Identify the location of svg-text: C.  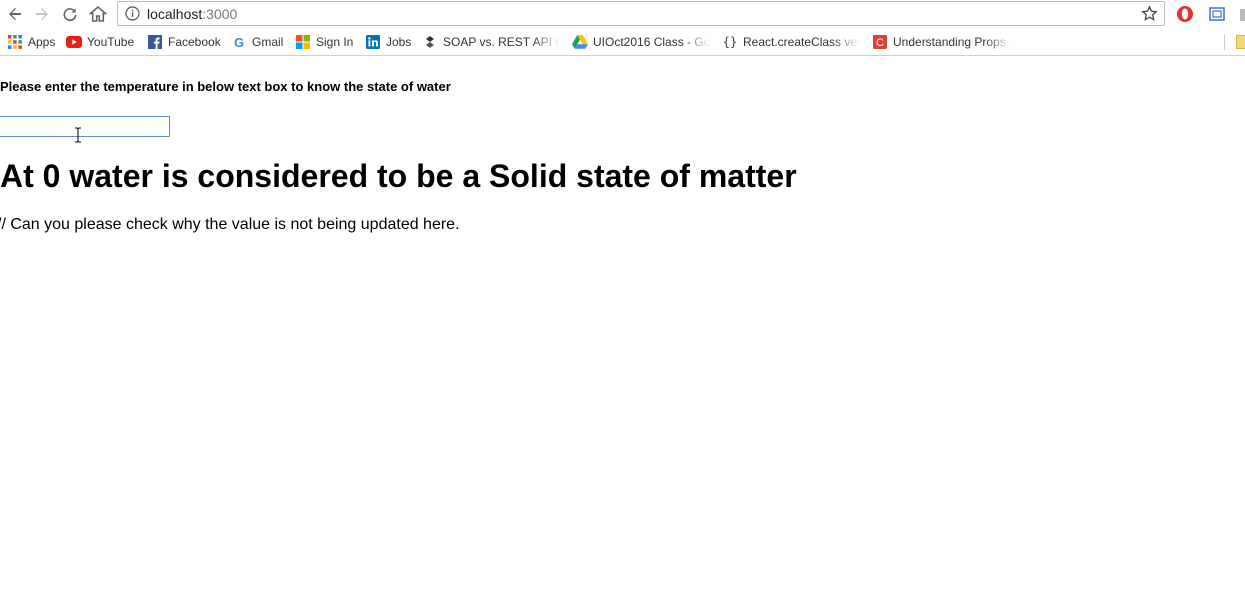
(880, 43).